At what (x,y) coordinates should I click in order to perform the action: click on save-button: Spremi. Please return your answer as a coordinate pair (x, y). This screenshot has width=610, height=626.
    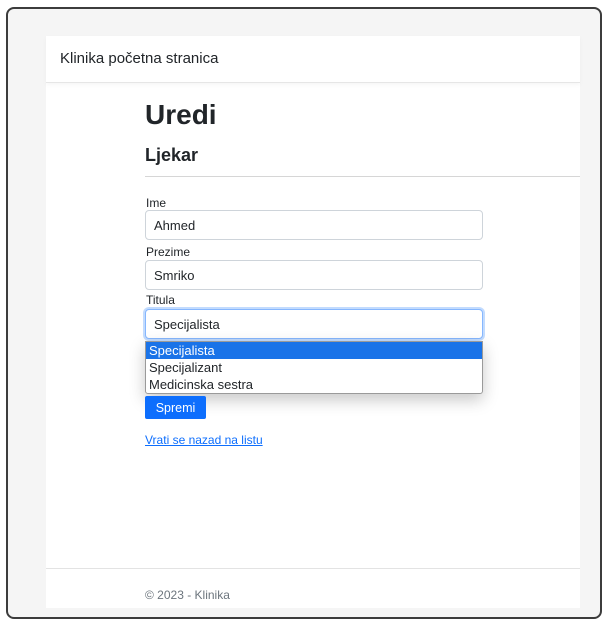
    Looking at the image, I should click on (175, 407).